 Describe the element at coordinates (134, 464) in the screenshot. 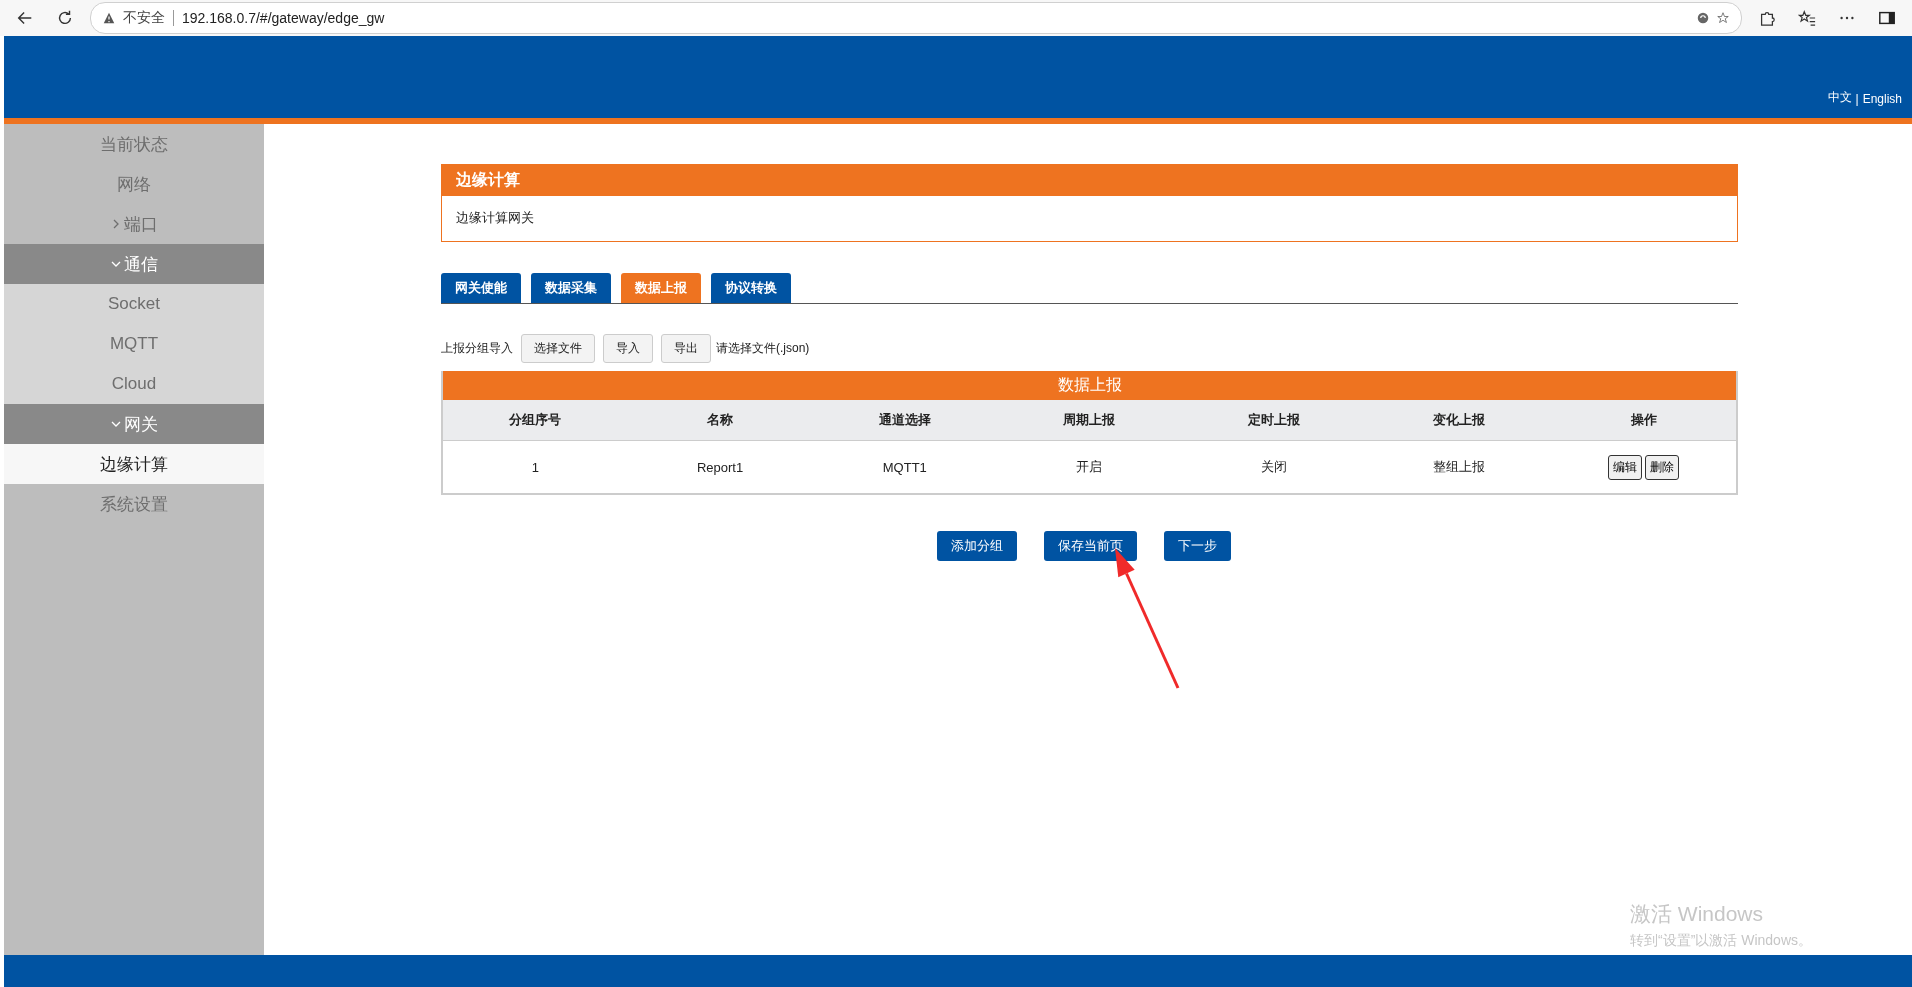

I see `sidebar-item: 边缘计算` at that location.